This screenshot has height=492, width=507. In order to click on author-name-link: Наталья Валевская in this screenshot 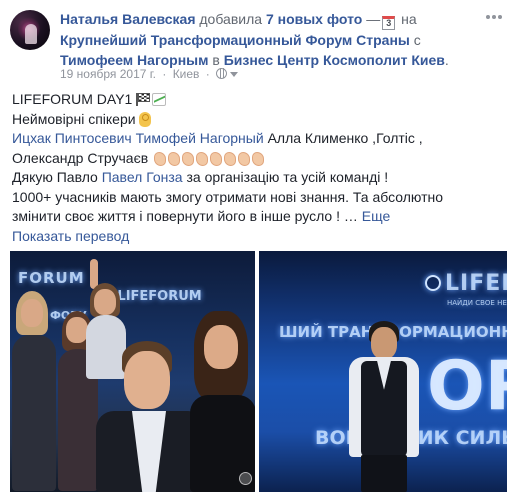, I will do `click(128, 19)`.